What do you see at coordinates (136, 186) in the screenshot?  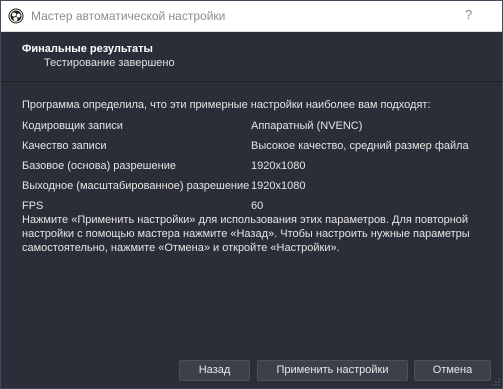 I see `setting-label: Выходное (масштабированное) разрешение` at bounding box center [136, 186].